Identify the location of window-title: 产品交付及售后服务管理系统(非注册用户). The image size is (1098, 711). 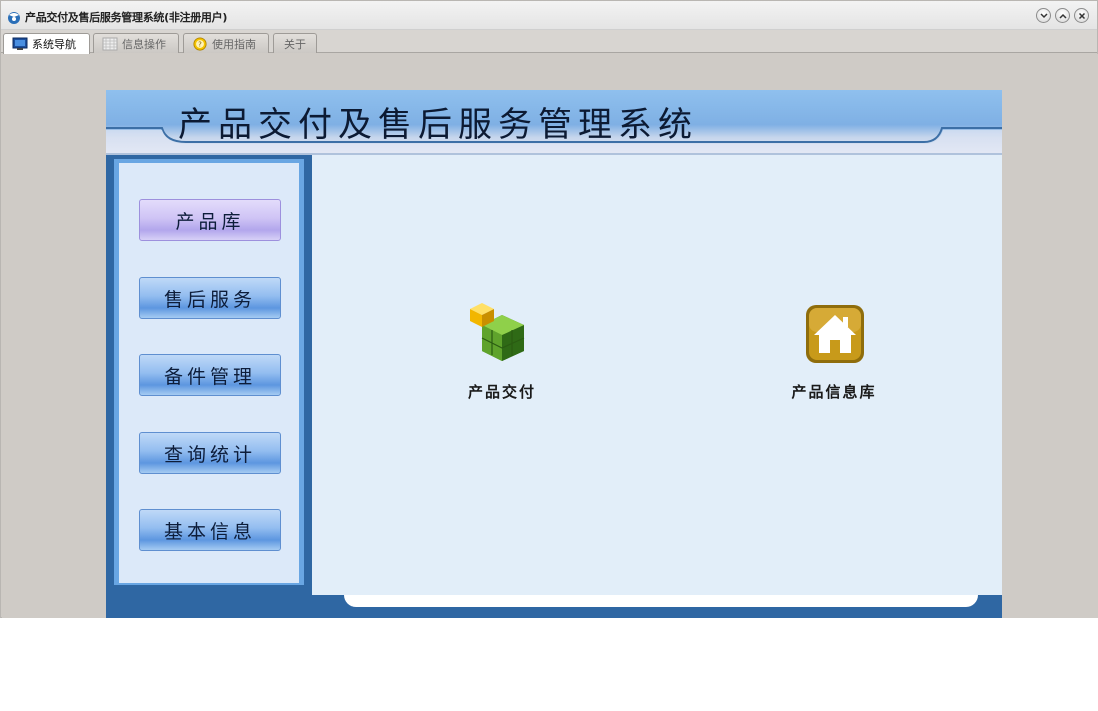
(126, 17).